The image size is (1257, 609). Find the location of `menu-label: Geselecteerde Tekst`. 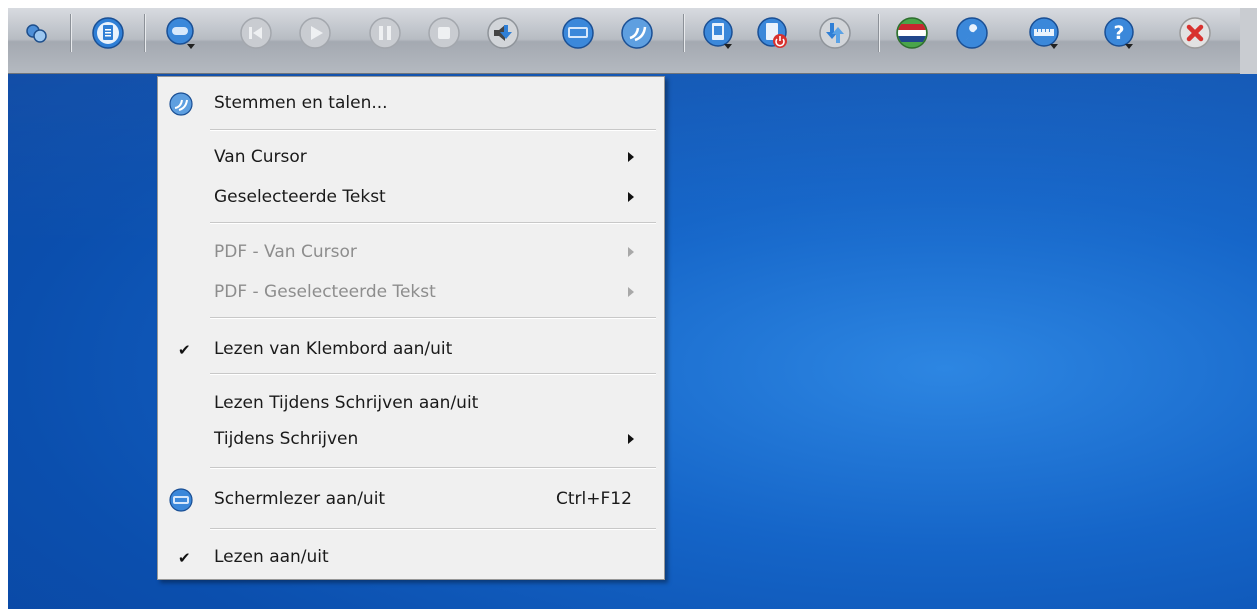

menu-label: Geselecteerde Tekst is located at coordinates (300, 197).